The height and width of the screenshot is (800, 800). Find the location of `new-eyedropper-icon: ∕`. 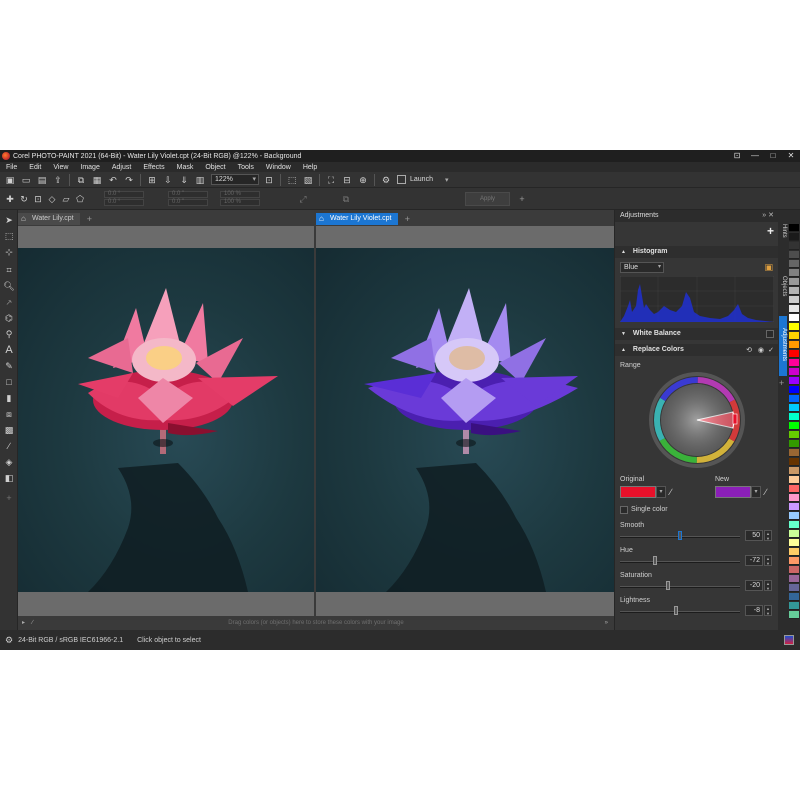

new-eyedropper-icon: ∕ is located at coordinates (766, 492).